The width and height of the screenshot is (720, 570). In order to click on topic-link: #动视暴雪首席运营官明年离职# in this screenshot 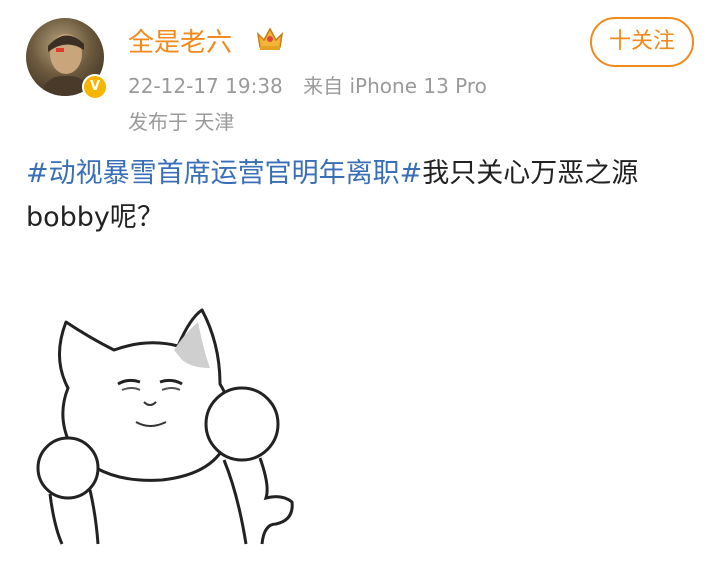, I will do `click(224, 173)`.